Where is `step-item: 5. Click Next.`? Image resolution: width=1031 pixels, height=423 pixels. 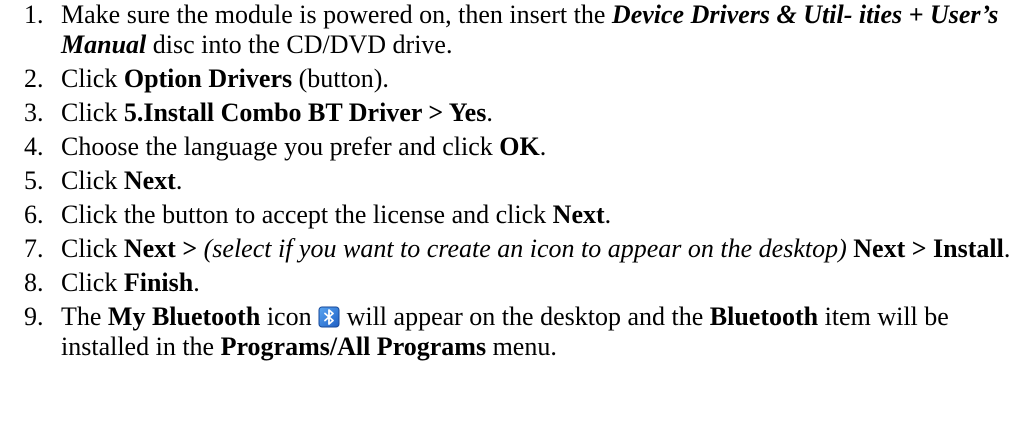 step-item: 5. Click Next. is located at coordinates (515, 181).